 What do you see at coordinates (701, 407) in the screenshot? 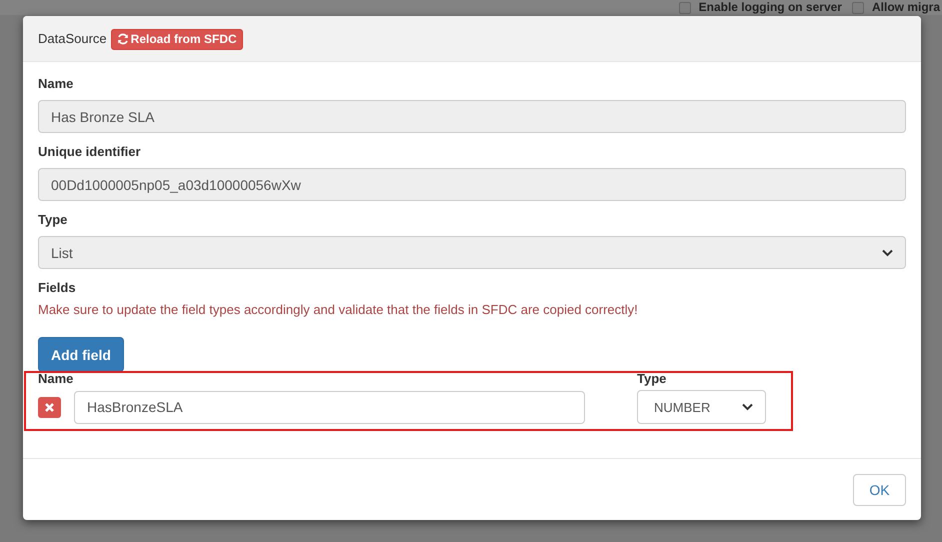
I see `type-select: NUMBER` at bounding box center [701, 407].